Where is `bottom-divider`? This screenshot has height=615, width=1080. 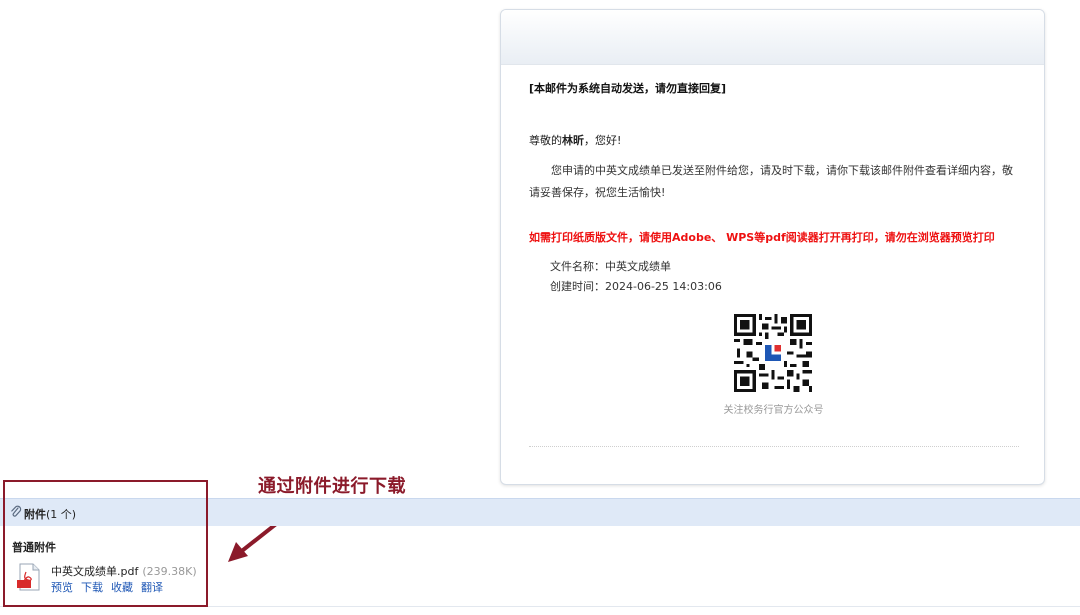
bottom-divider is located at coordinates (540, 606).